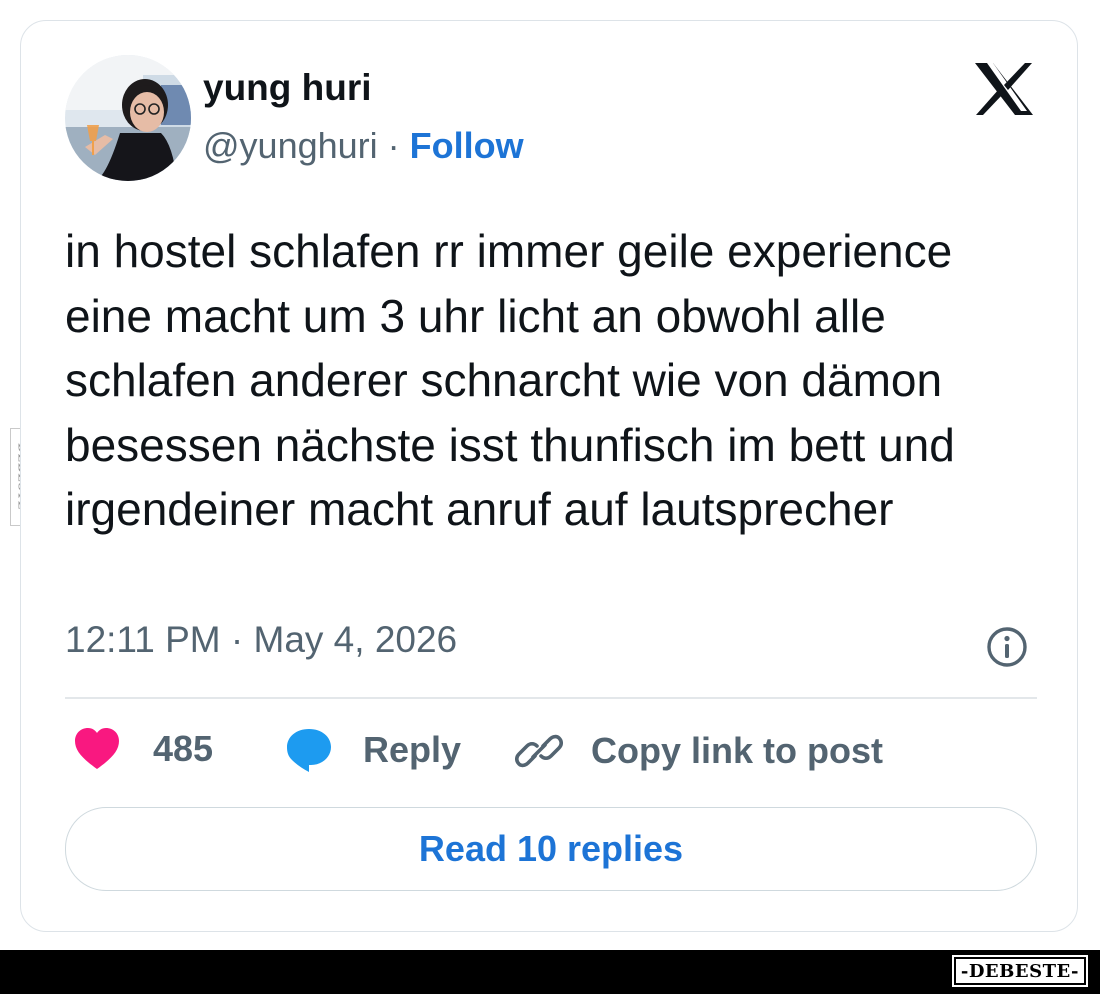 The width and height of the screenshot is (1100, 994). What do you see at coordinates (290, 145) in the screenshot?
I see `author-handle: @yunghuri` at bounding box center [290, 145].